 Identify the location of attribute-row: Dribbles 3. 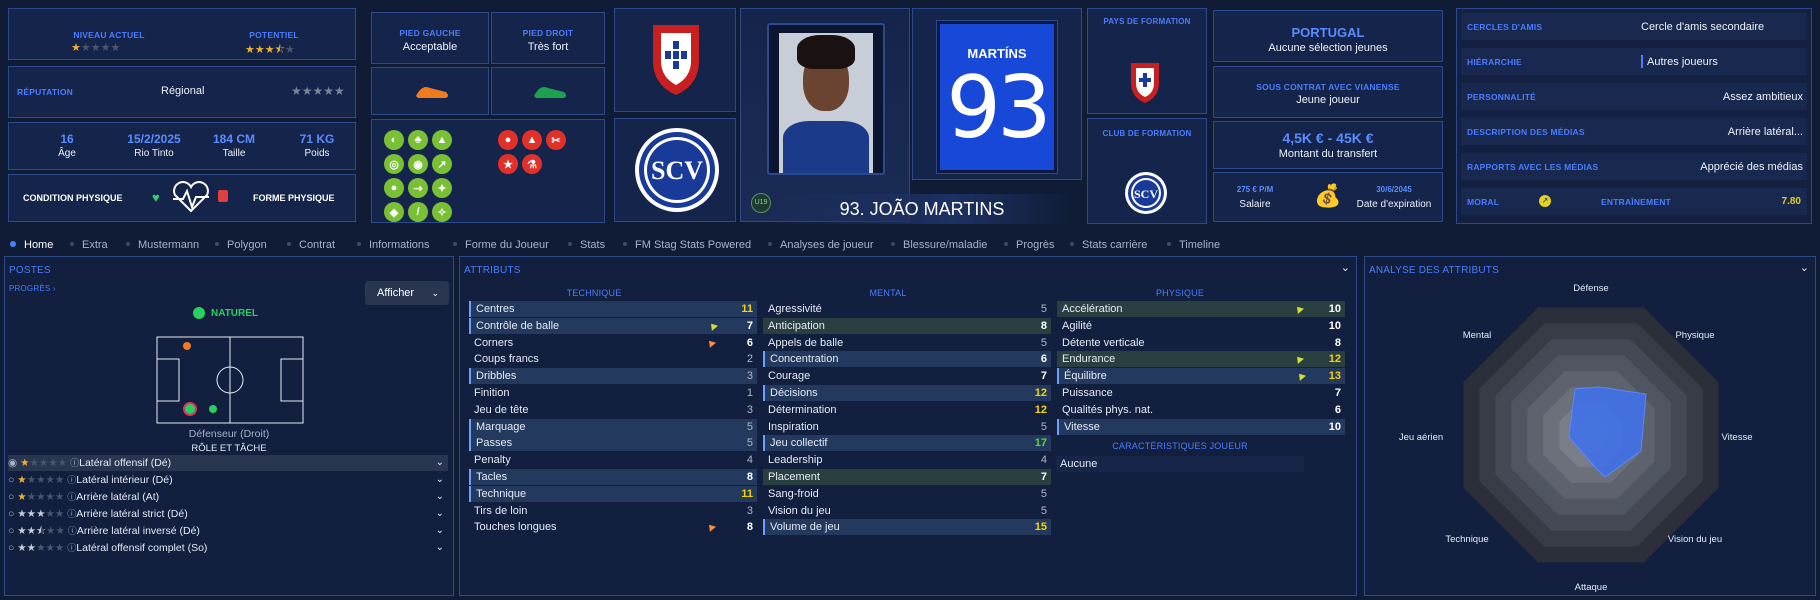
(613, 376).